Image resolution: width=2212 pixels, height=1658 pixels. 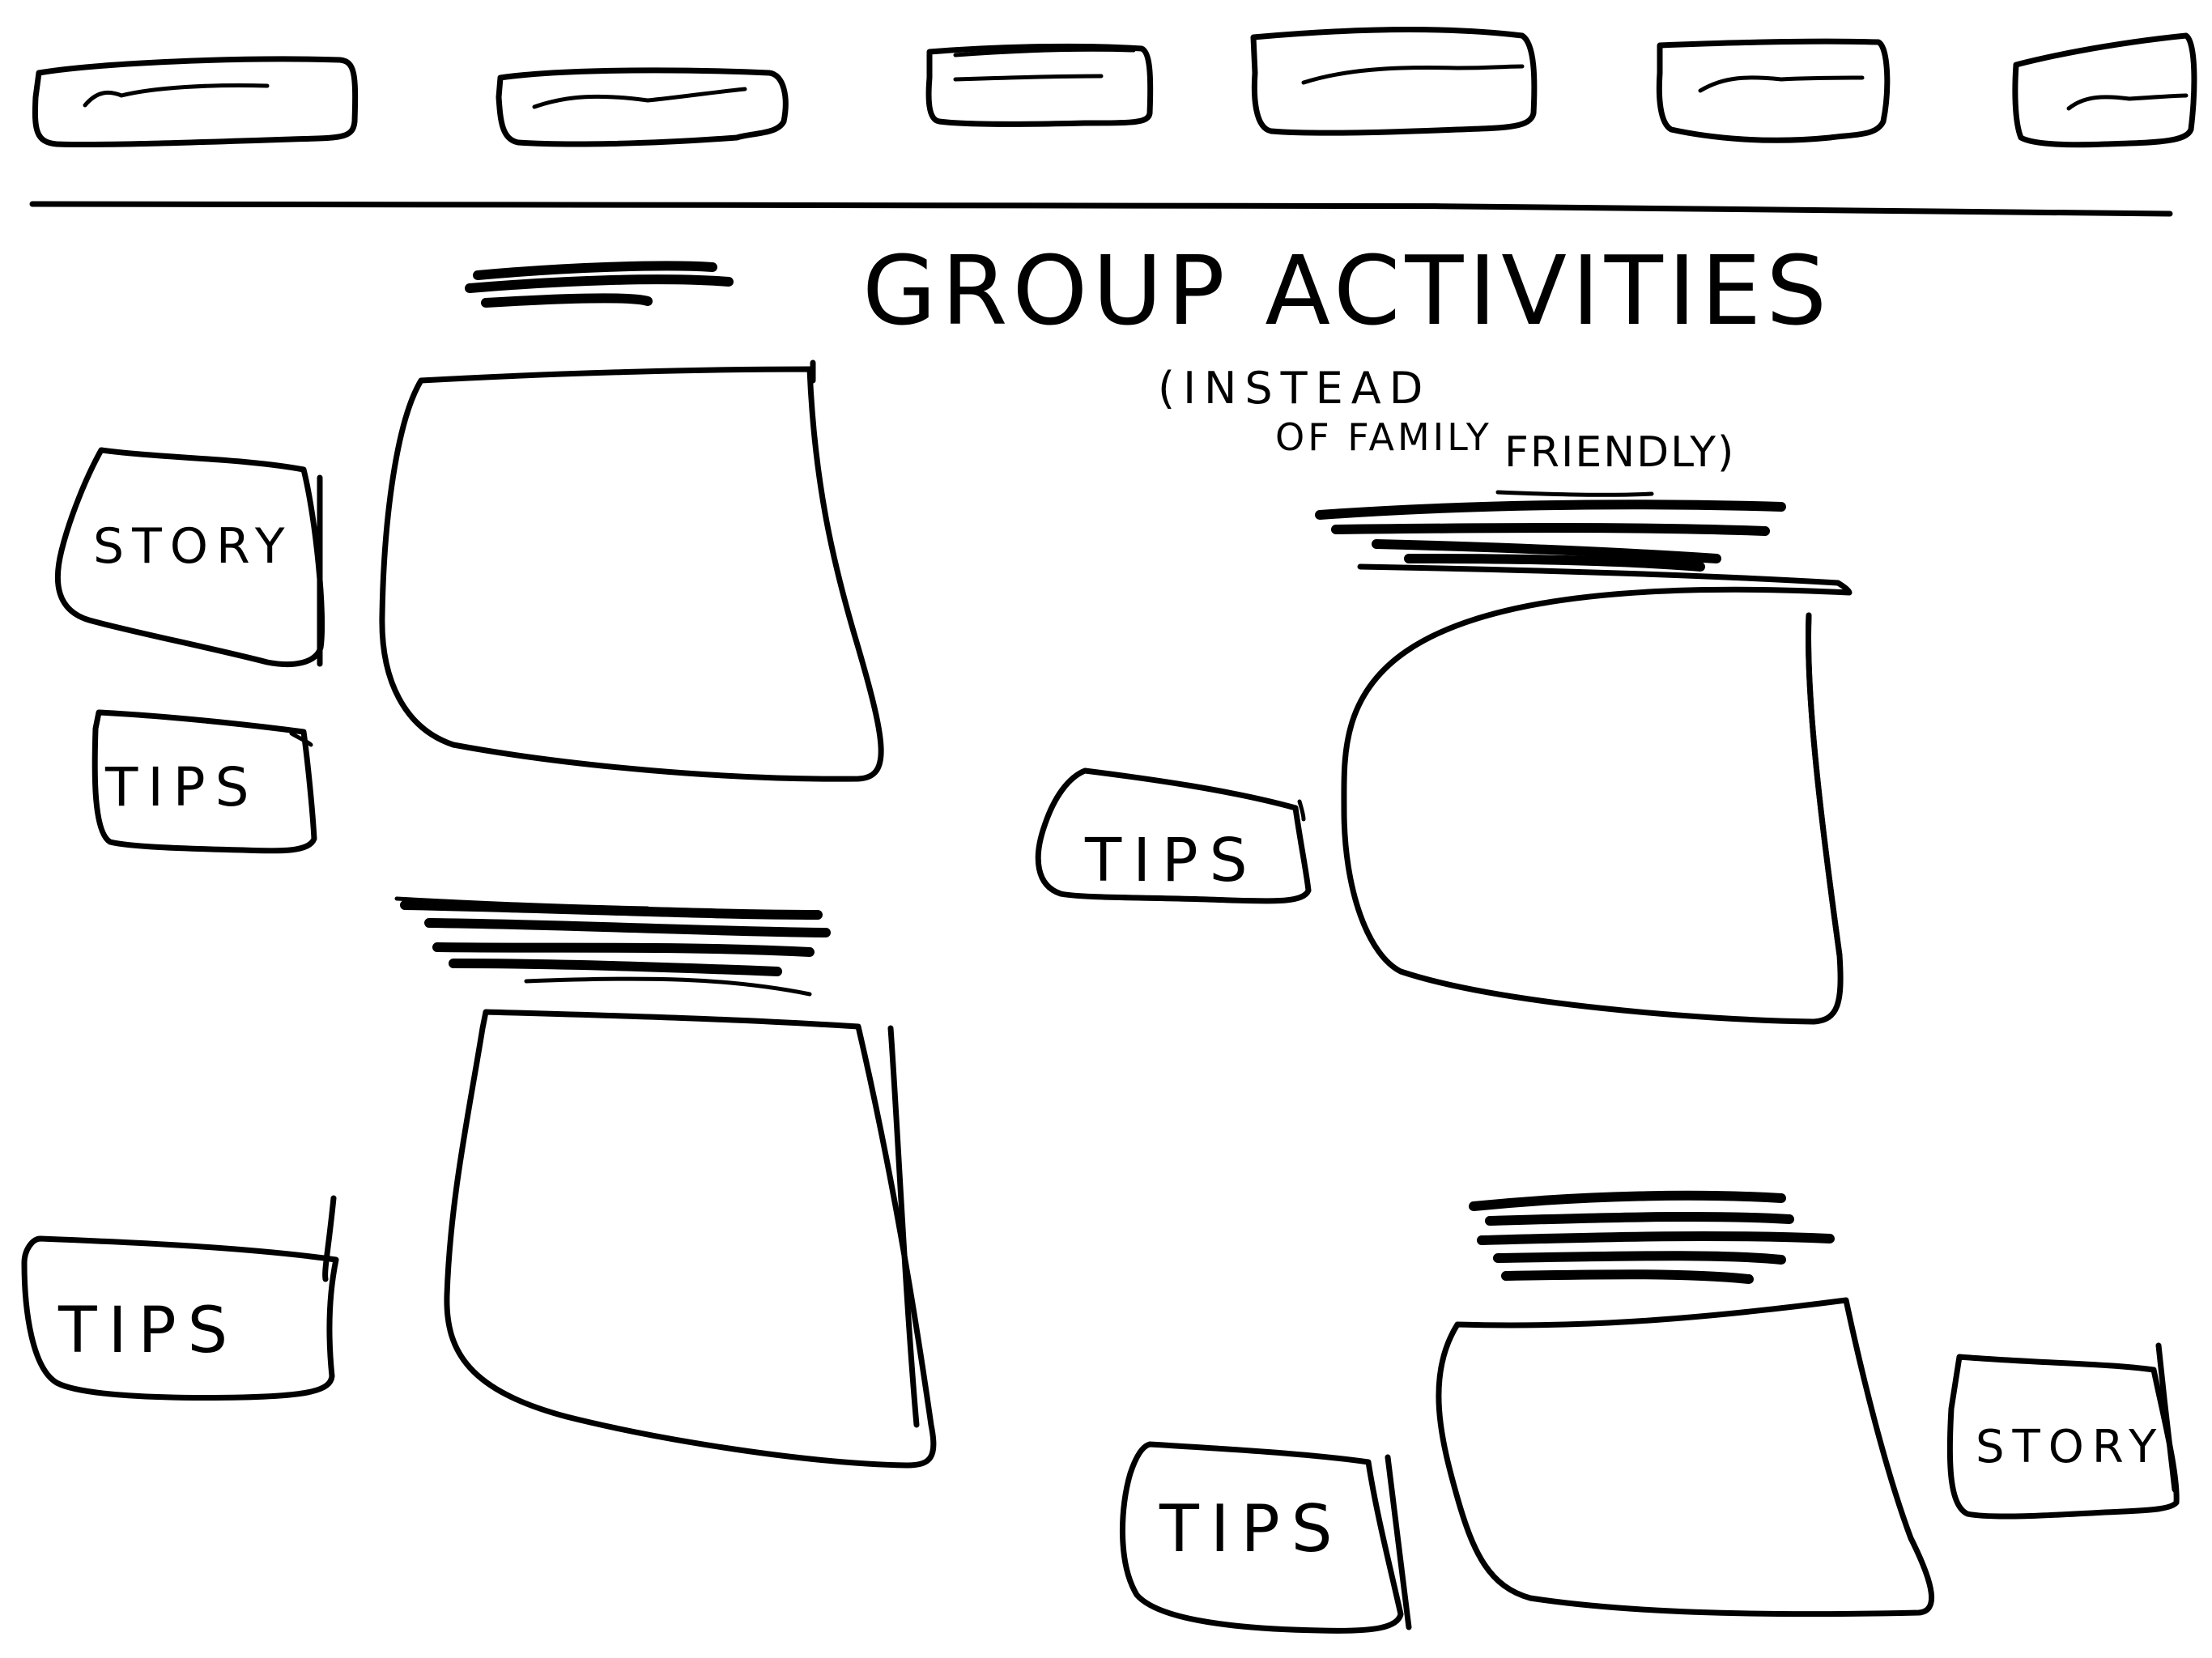 I want to click on activity-section-bottom-left: TIPS, so click(x=479, y=1182).